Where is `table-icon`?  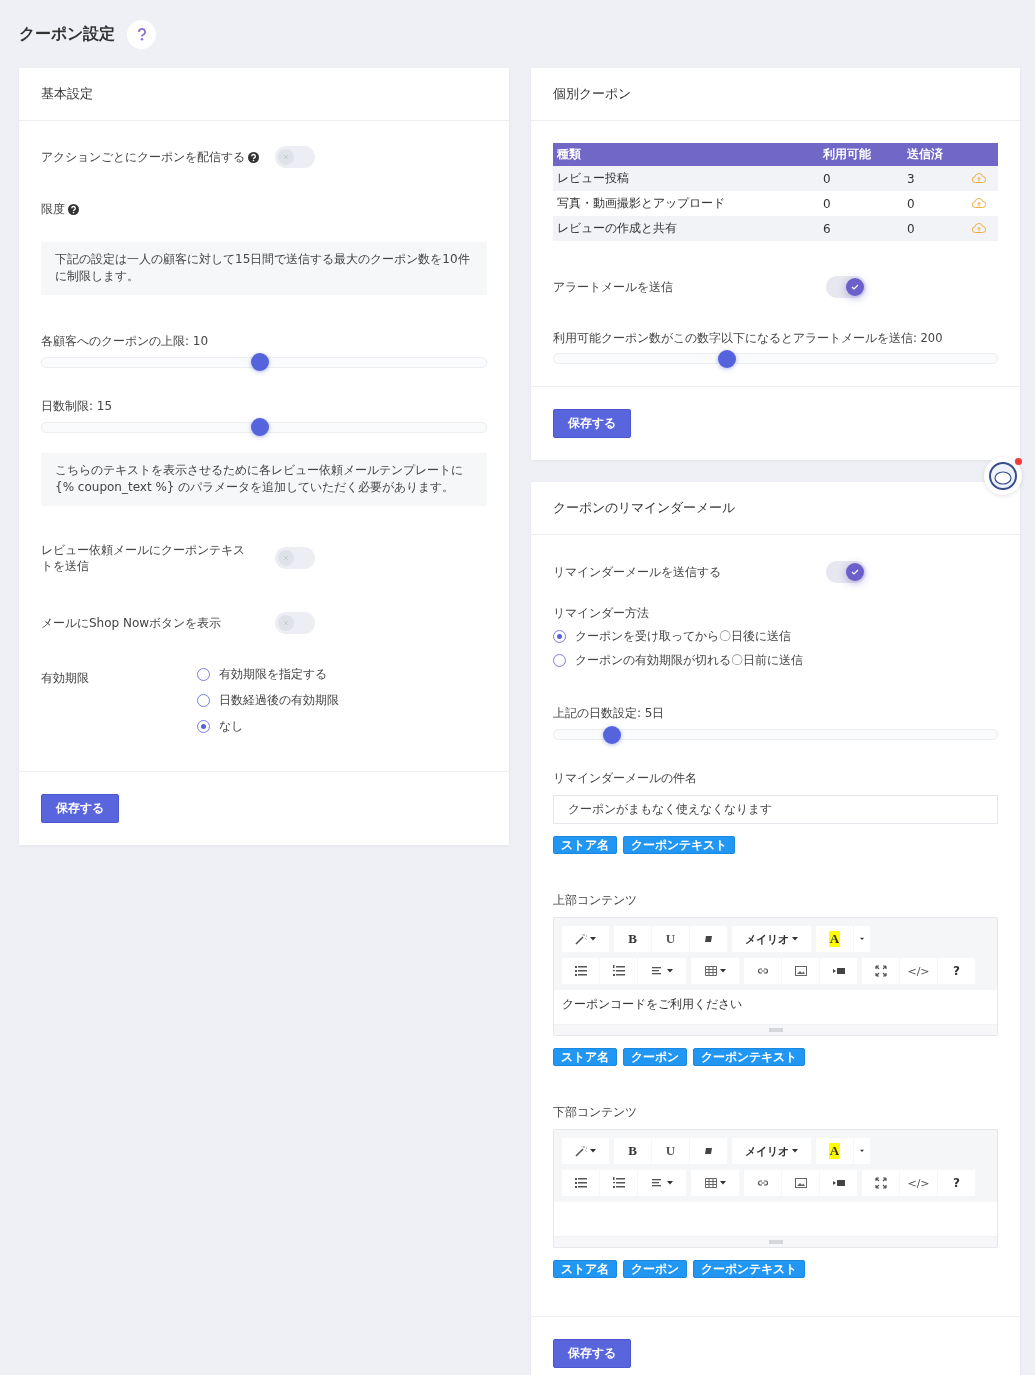 table-icon is located at coordinates (710, 1183).